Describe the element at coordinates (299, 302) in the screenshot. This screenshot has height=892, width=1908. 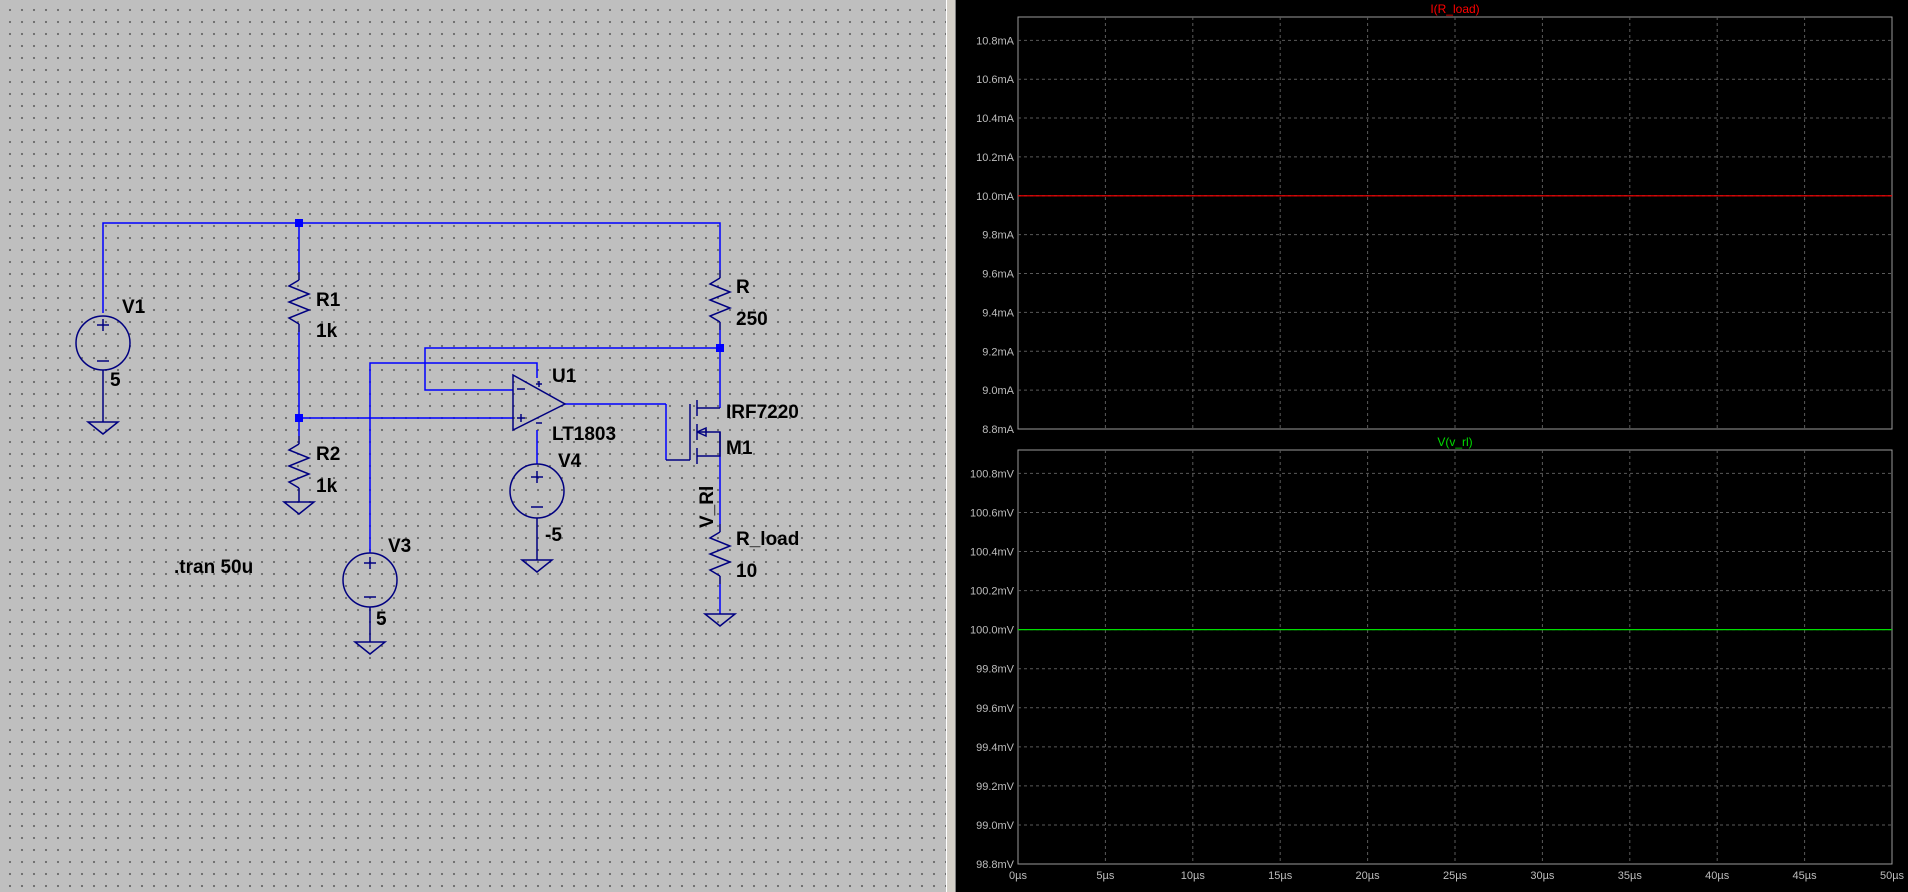
I see `resistor-r1` at that location.